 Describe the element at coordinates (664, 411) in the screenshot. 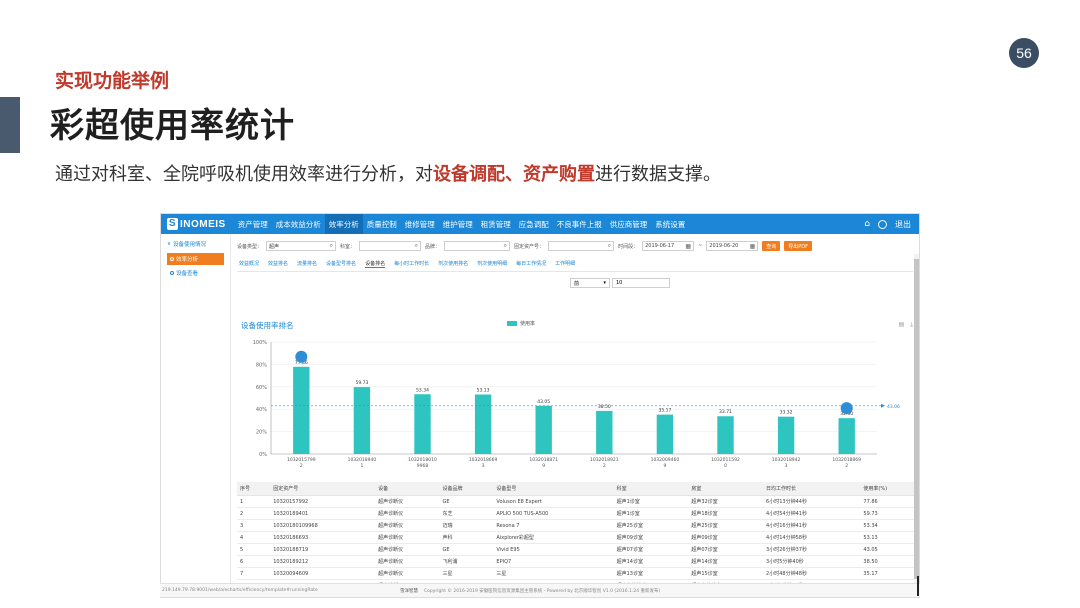

I see `bar-value-label: 35.17` at that location.